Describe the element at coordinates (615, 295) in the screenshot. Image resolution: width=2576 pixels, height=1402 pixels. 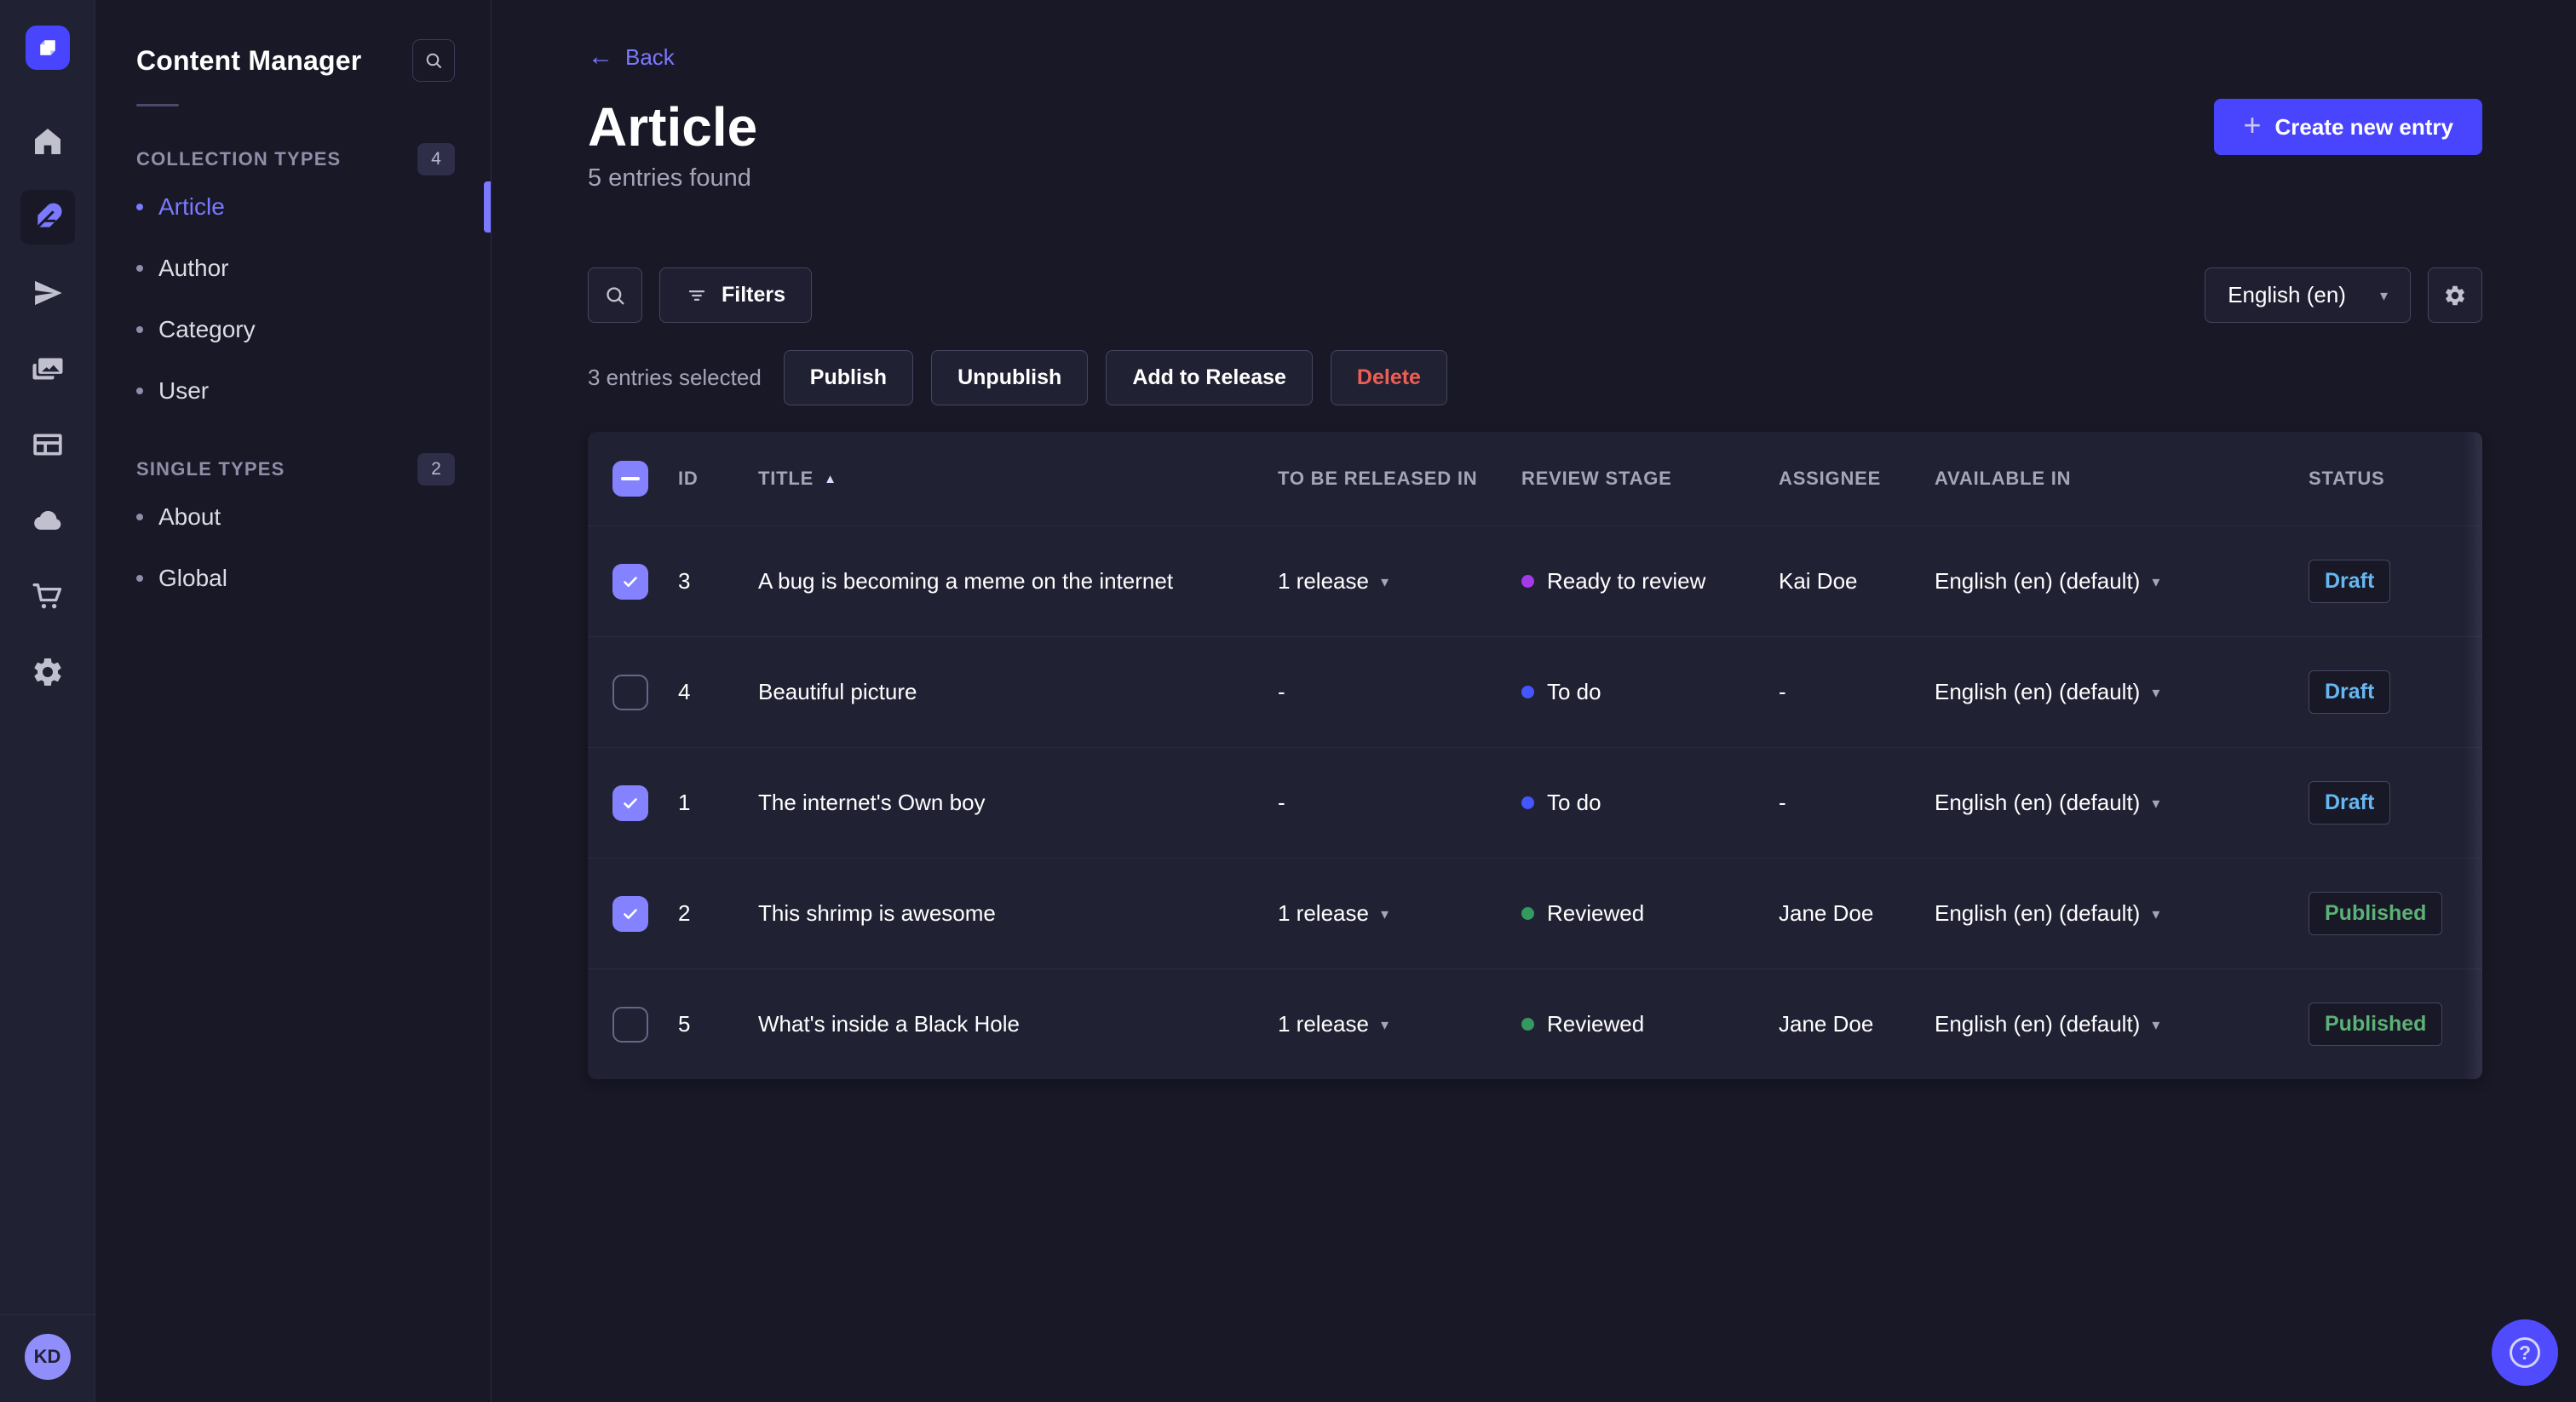
I see `search-button` at that location.